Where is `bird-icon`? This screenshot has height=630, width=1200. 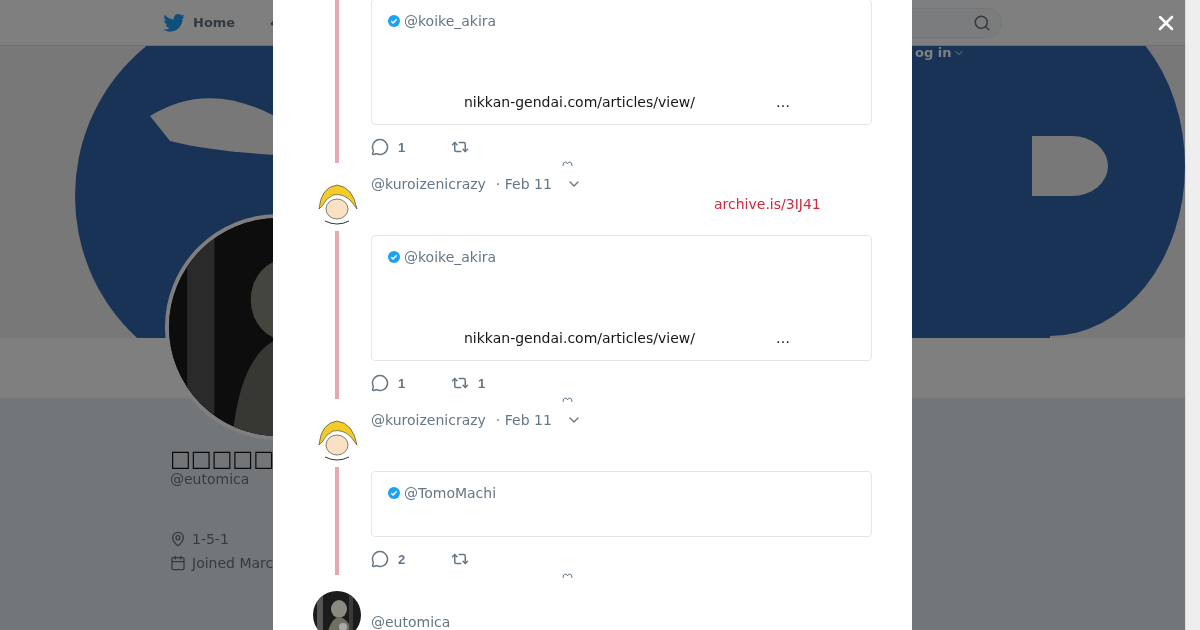 bird-icon is located at coordinates (174, 22).